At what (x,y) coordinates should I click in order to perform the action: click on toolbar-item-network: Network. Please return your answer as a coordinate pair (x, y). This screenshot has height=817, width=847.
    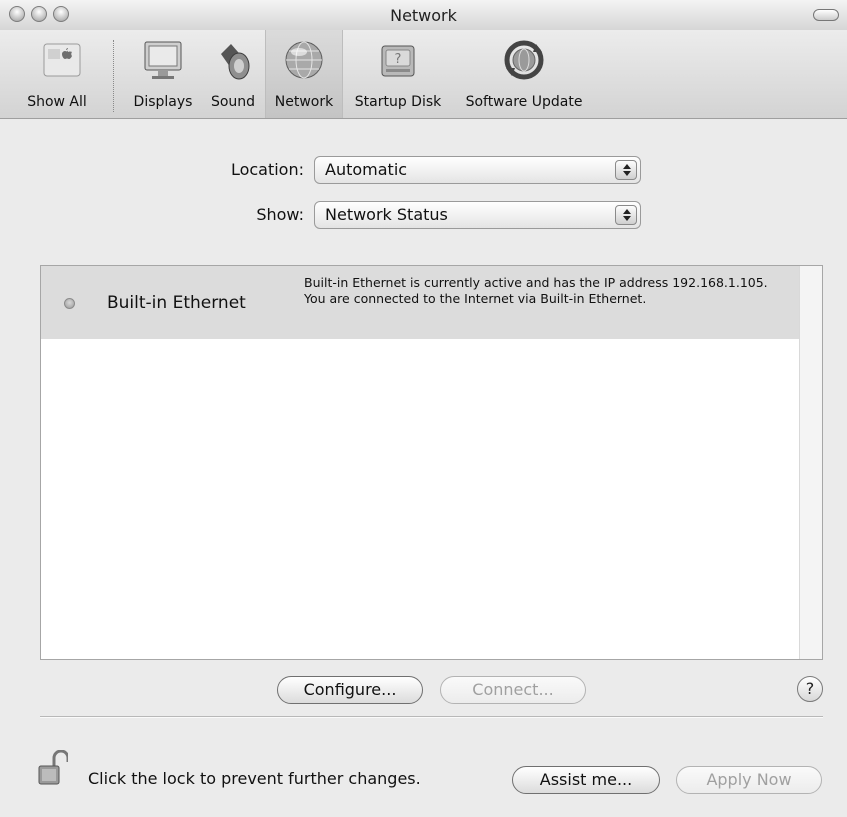
    Looking at the image, I should click on (304, 74).